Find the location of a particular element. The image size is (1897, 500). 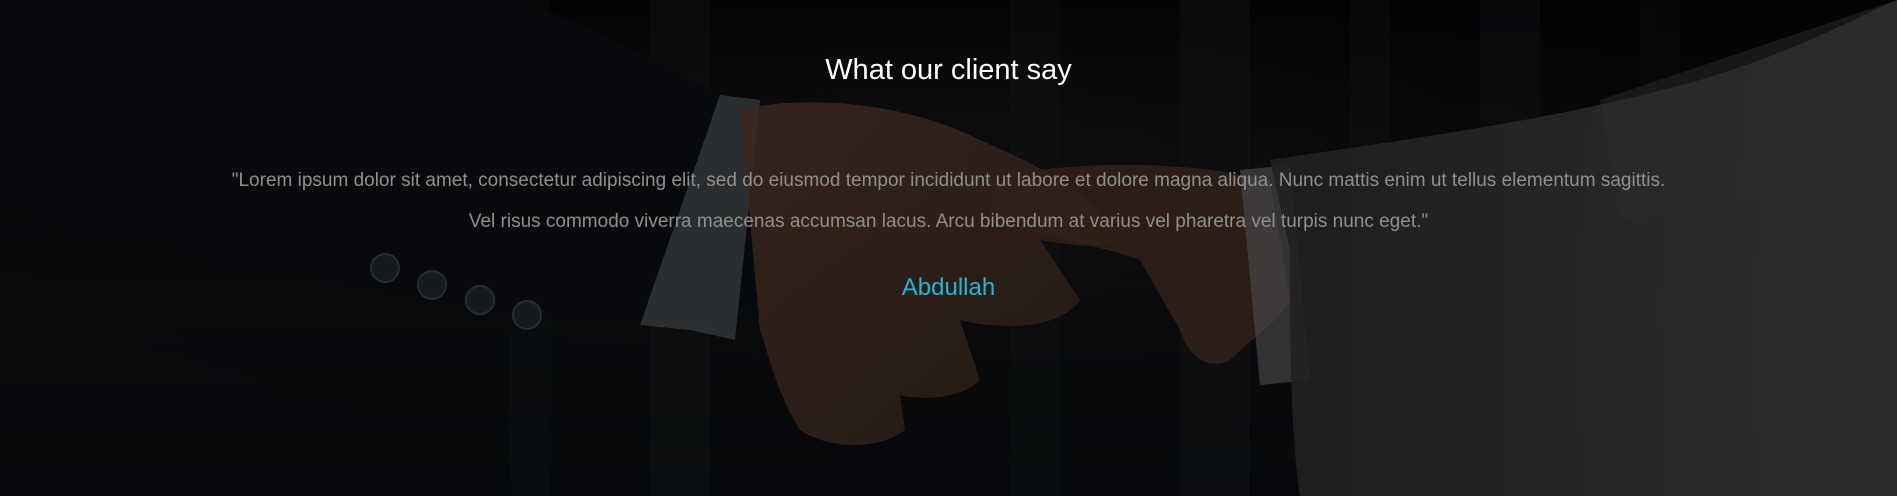

testimonial-author: Abdullah is located at coordinates (948, 287).